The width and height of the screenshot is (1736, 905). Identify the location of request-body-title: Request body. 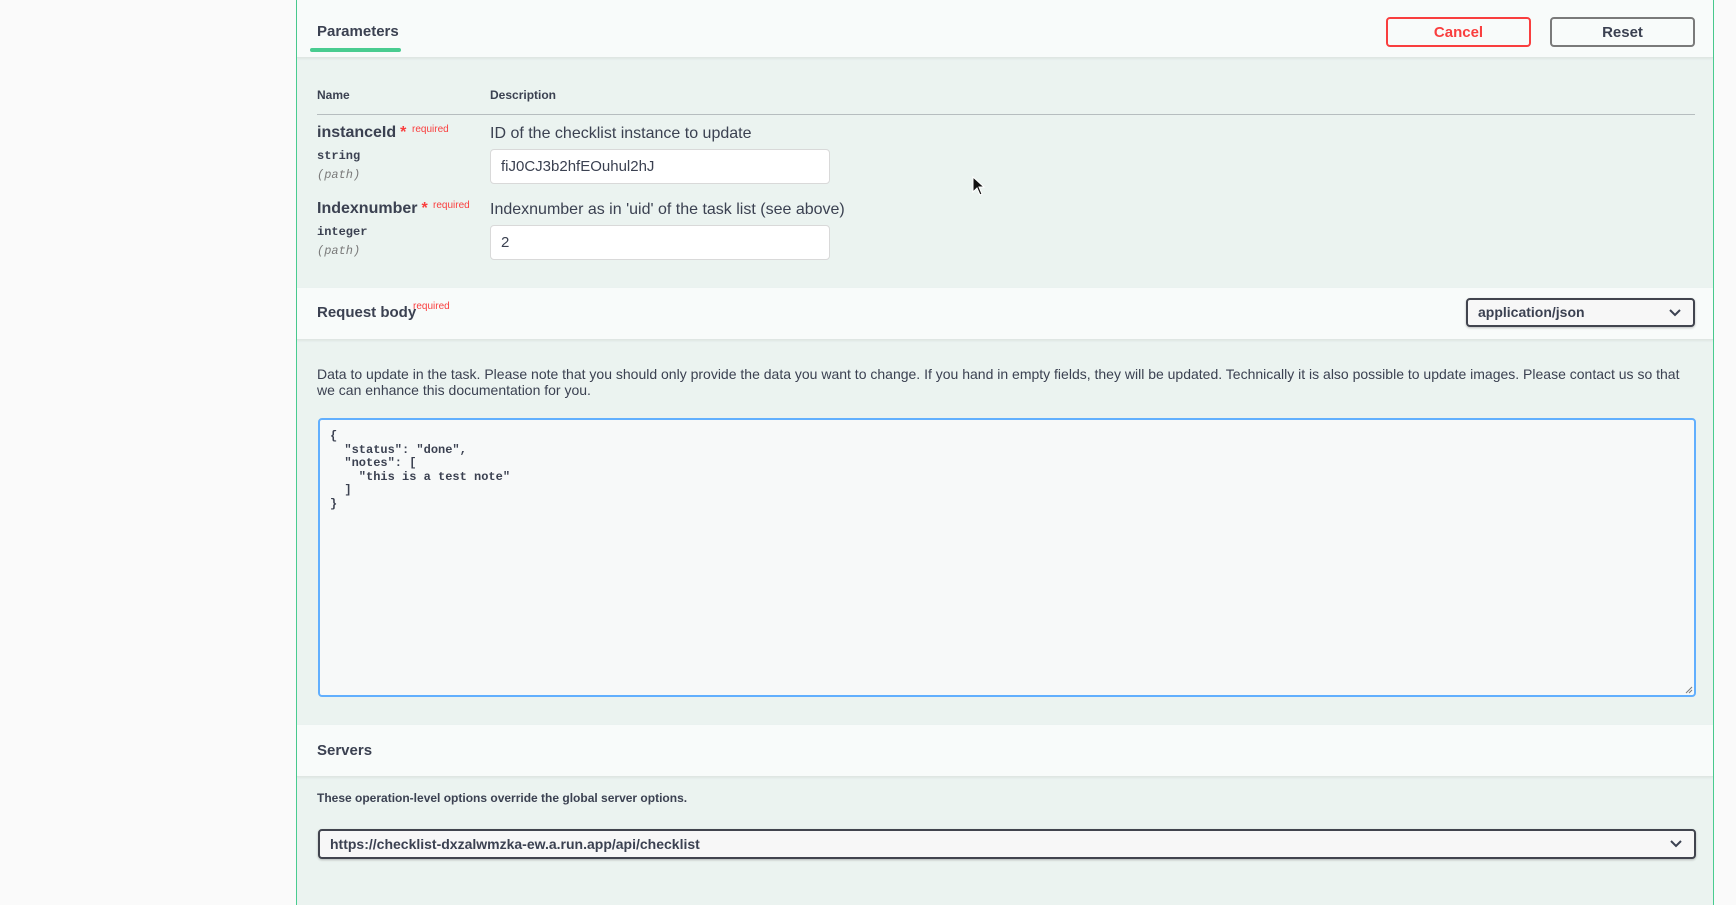
(367, 312).